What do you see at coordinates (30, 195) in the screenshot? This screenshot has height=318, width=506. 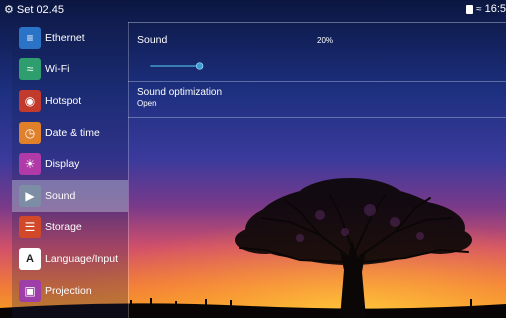 I see `speaker-icon: ▶` at bounding box center [30, 195].